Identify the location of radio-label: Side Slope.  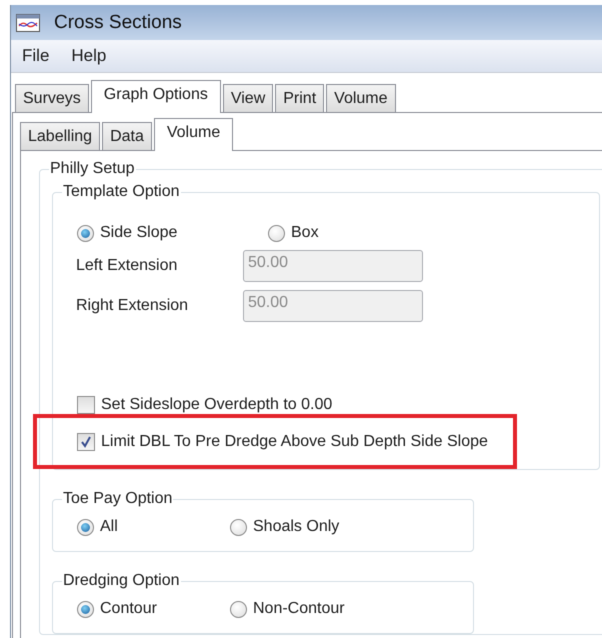
(139, 233).